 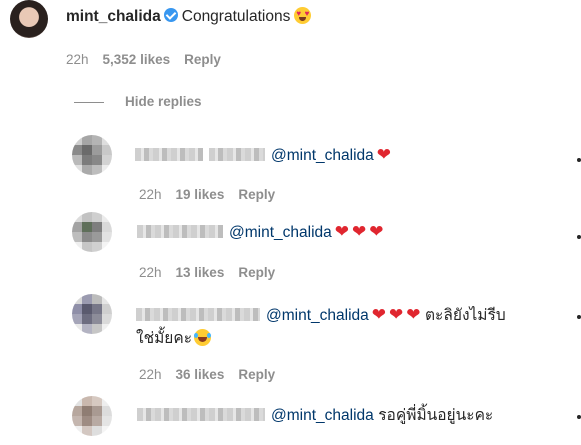 I want to click on laughing-emoji-icon, so click(x=203, y=337).